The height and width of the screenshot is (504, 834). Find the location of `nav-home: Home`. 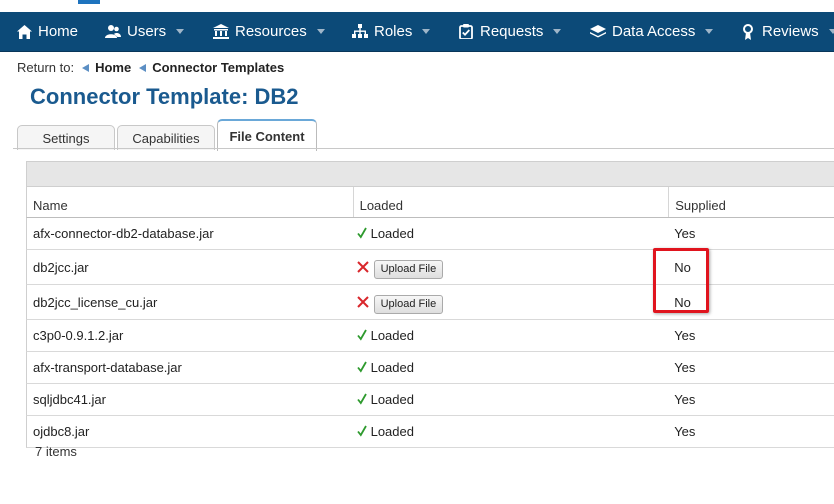

nav-home: Home is located at coordinates (47, 31).